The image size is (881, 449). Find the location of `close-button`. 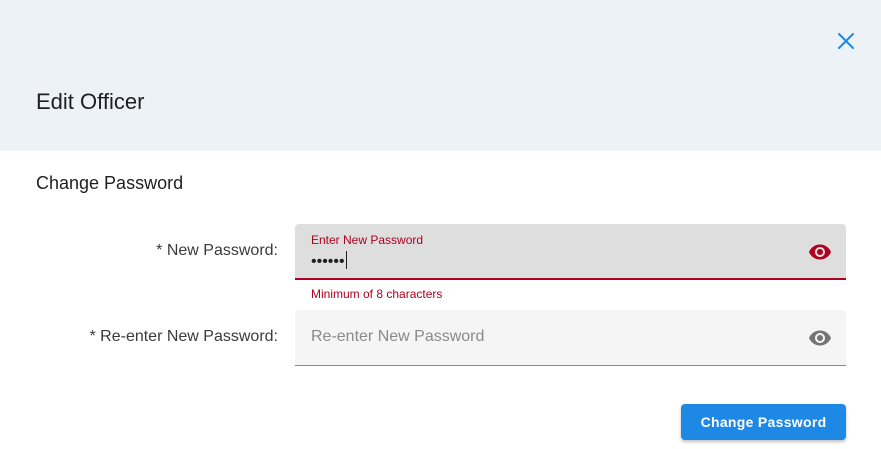

close-button is located at coordinates (846, 41).